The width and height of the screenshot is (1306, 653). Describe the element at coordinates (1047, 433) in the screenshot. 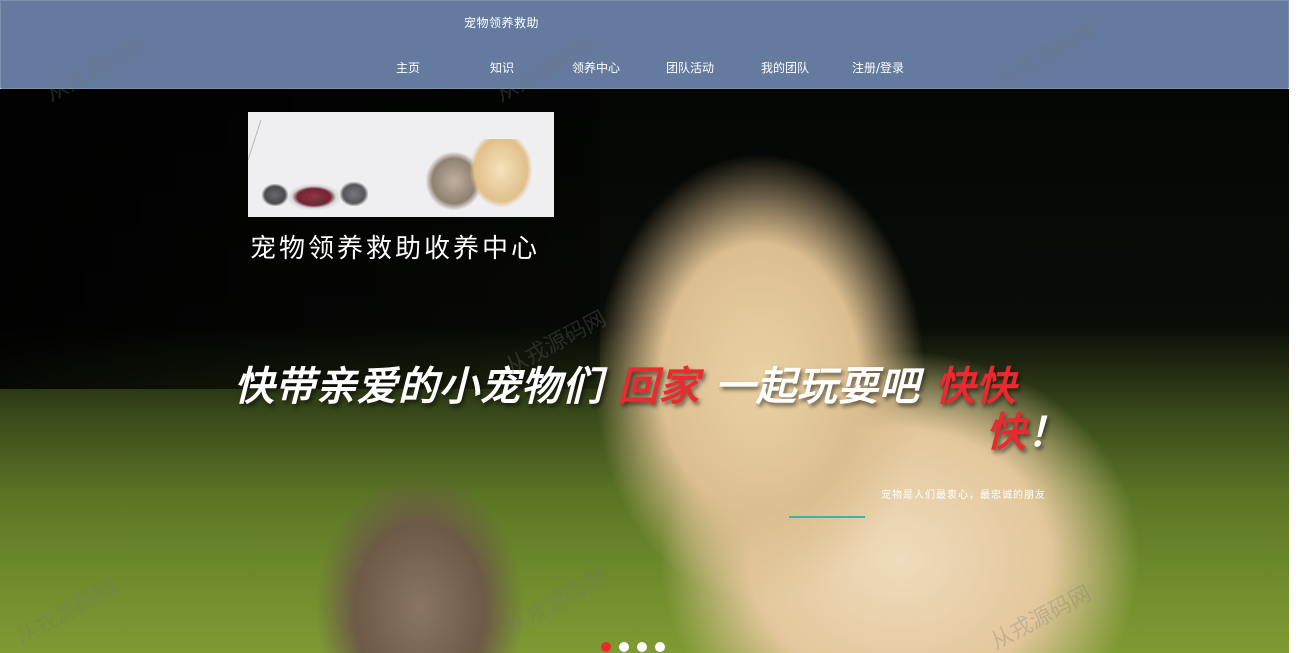

I see `headline-exclamation: ！` at that location.